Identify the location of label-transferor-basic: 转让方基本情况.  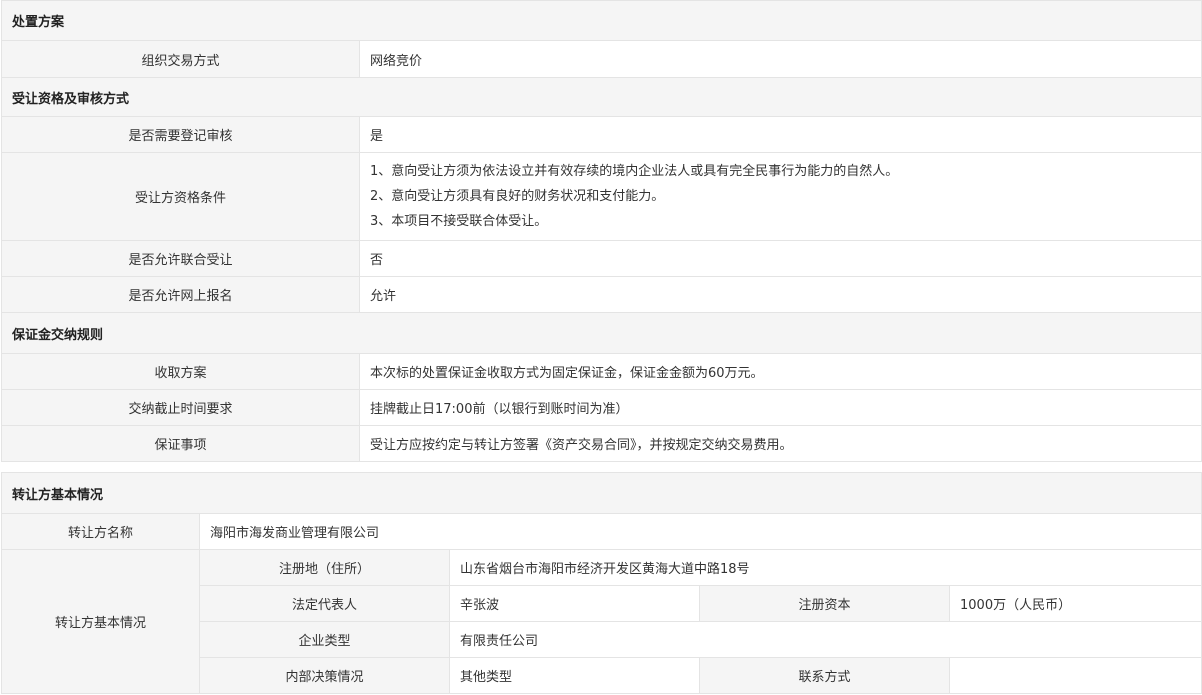
(100, 621).